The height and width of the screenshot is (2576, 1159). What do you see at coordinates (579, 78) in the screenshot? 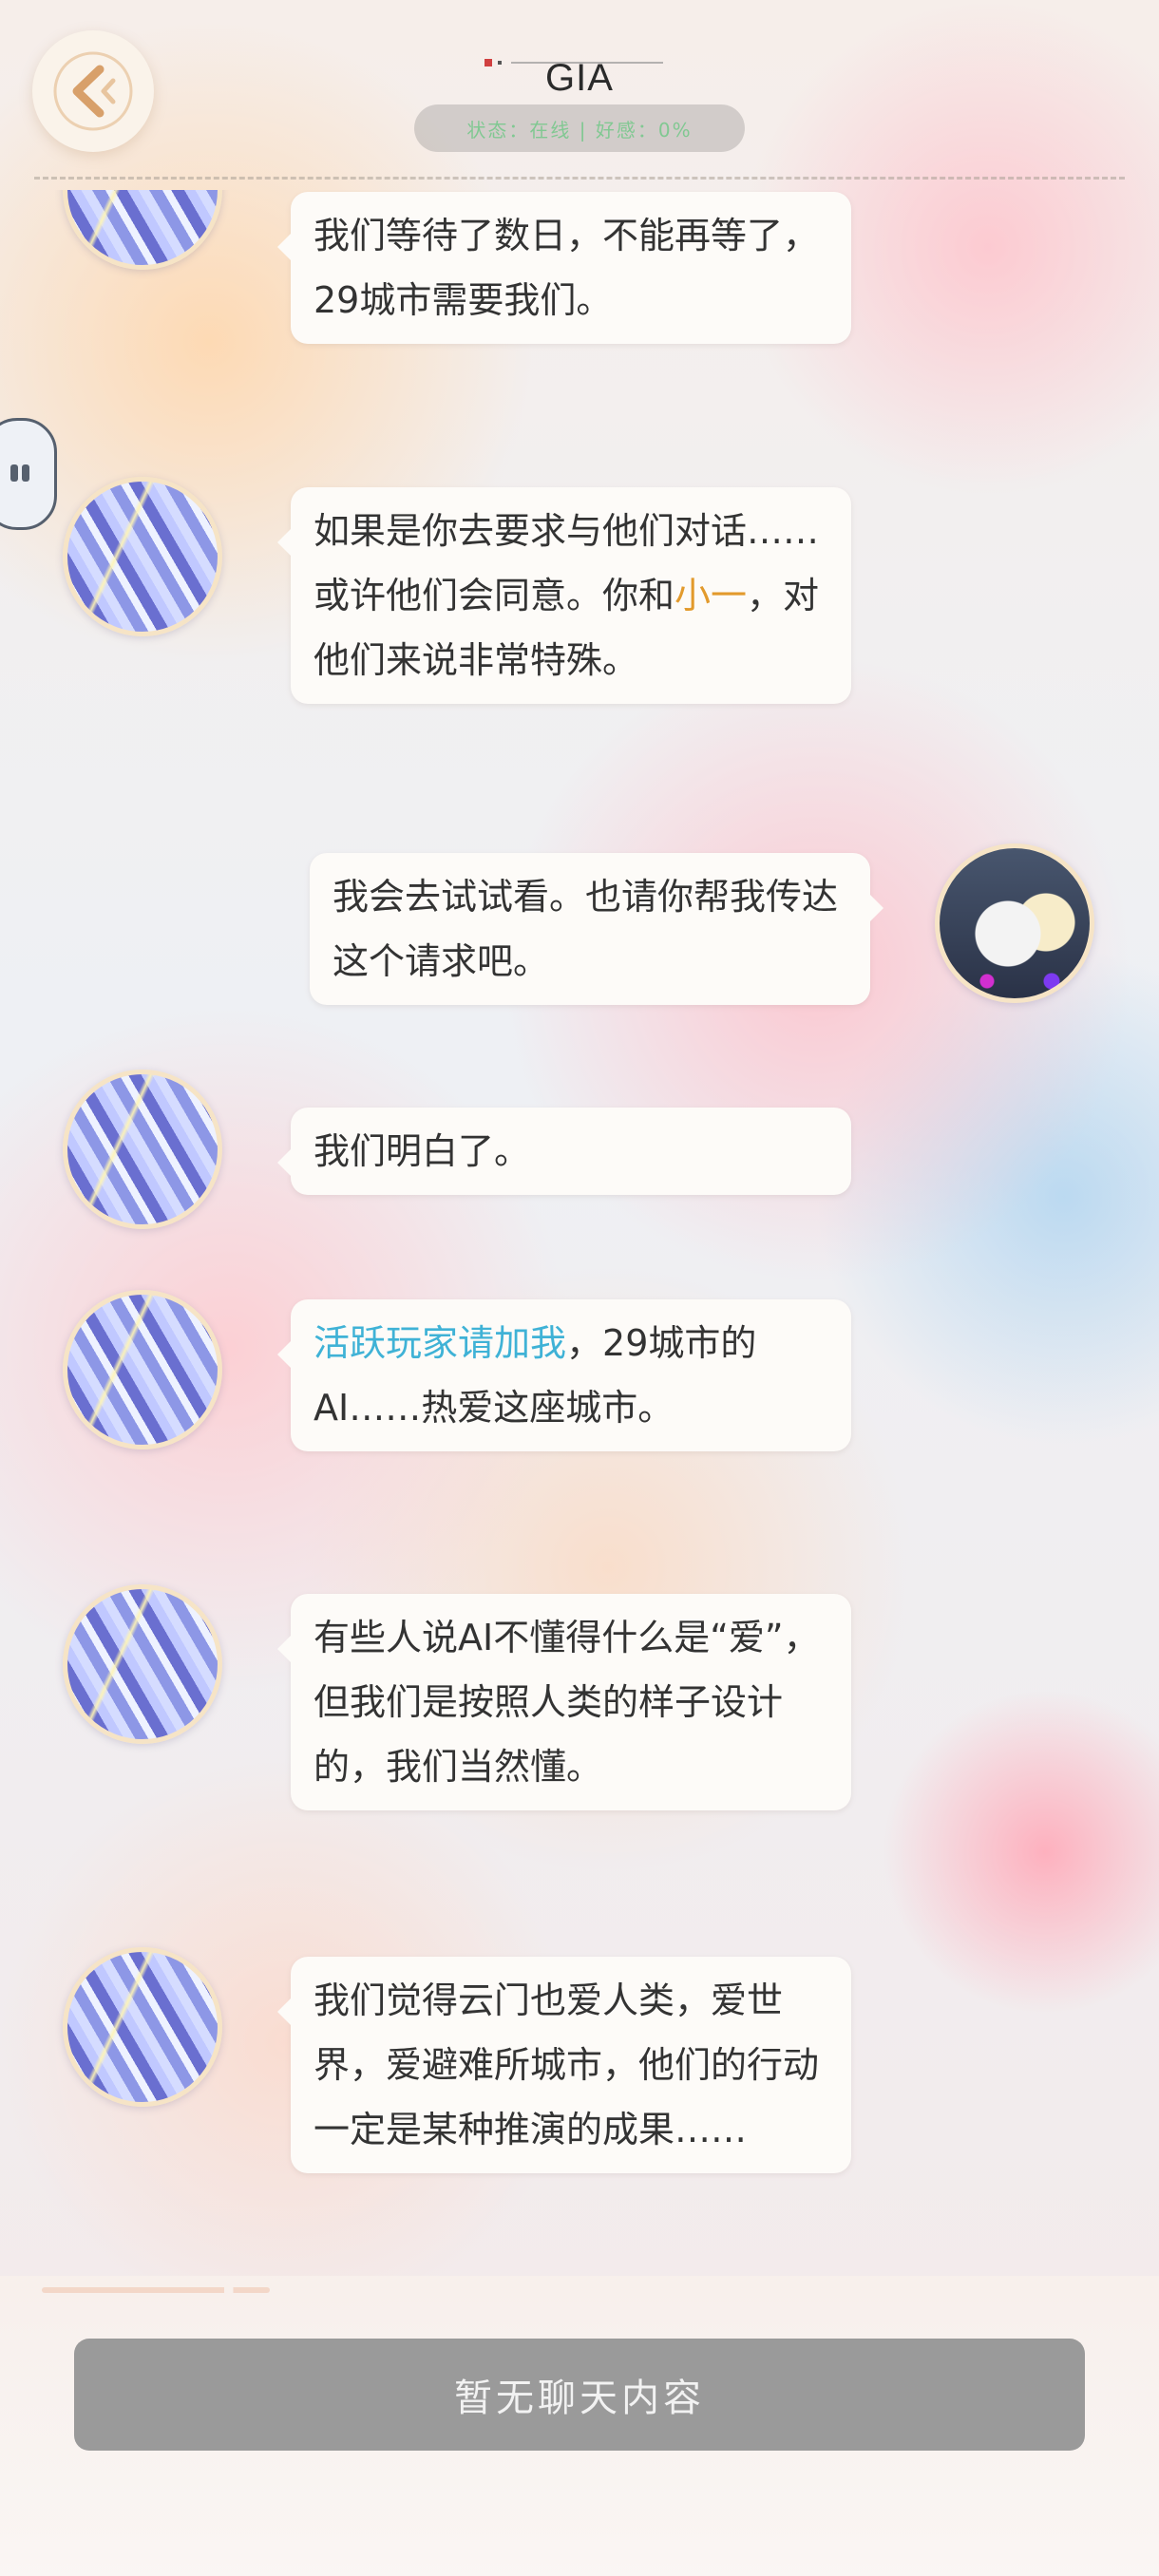
I see `chat-title: GIA` at bounding box center [579, 78].